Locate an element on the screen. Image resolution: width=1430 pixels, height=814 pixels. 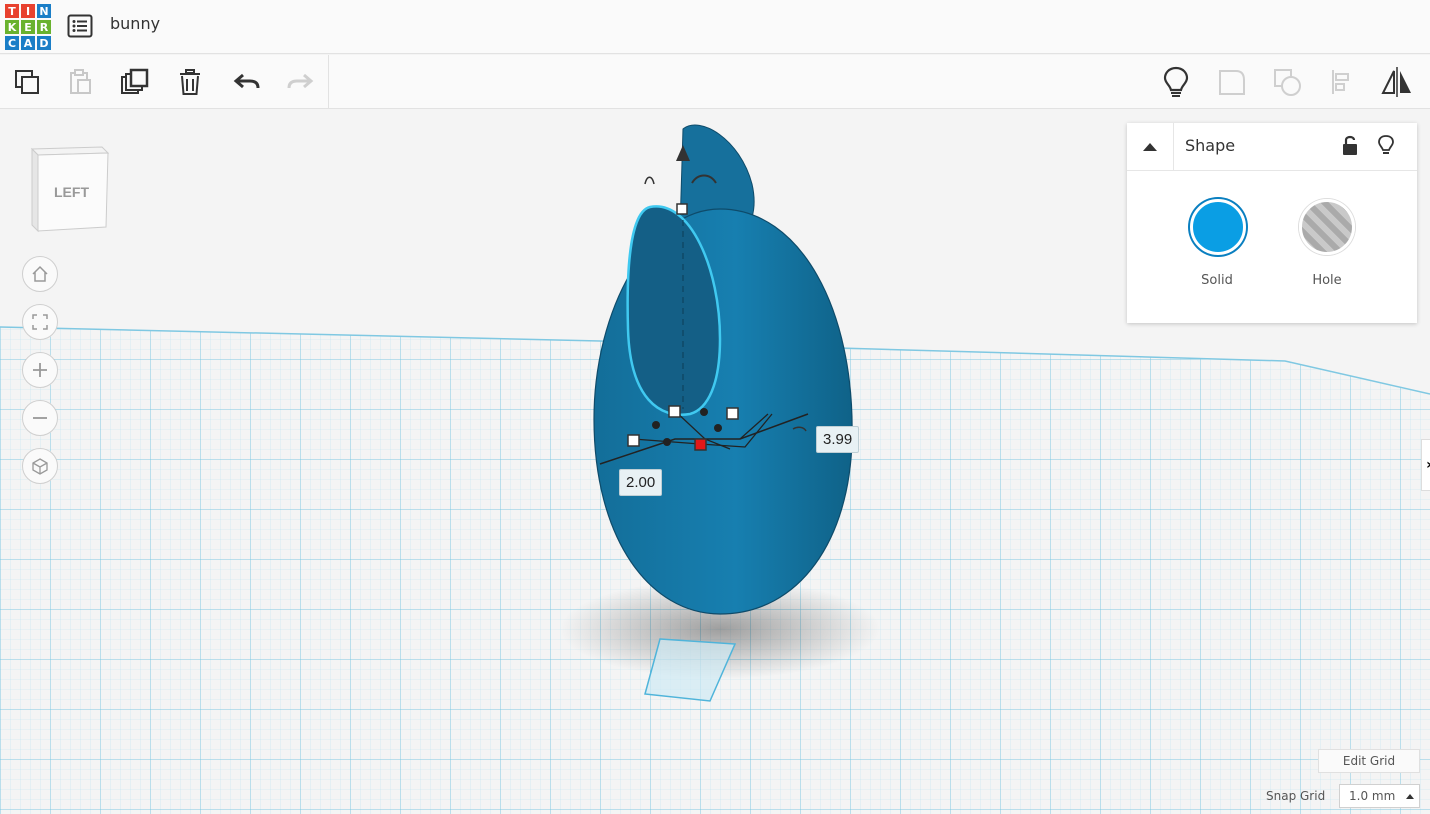
design-list-button is located at coordinates (80, 26).